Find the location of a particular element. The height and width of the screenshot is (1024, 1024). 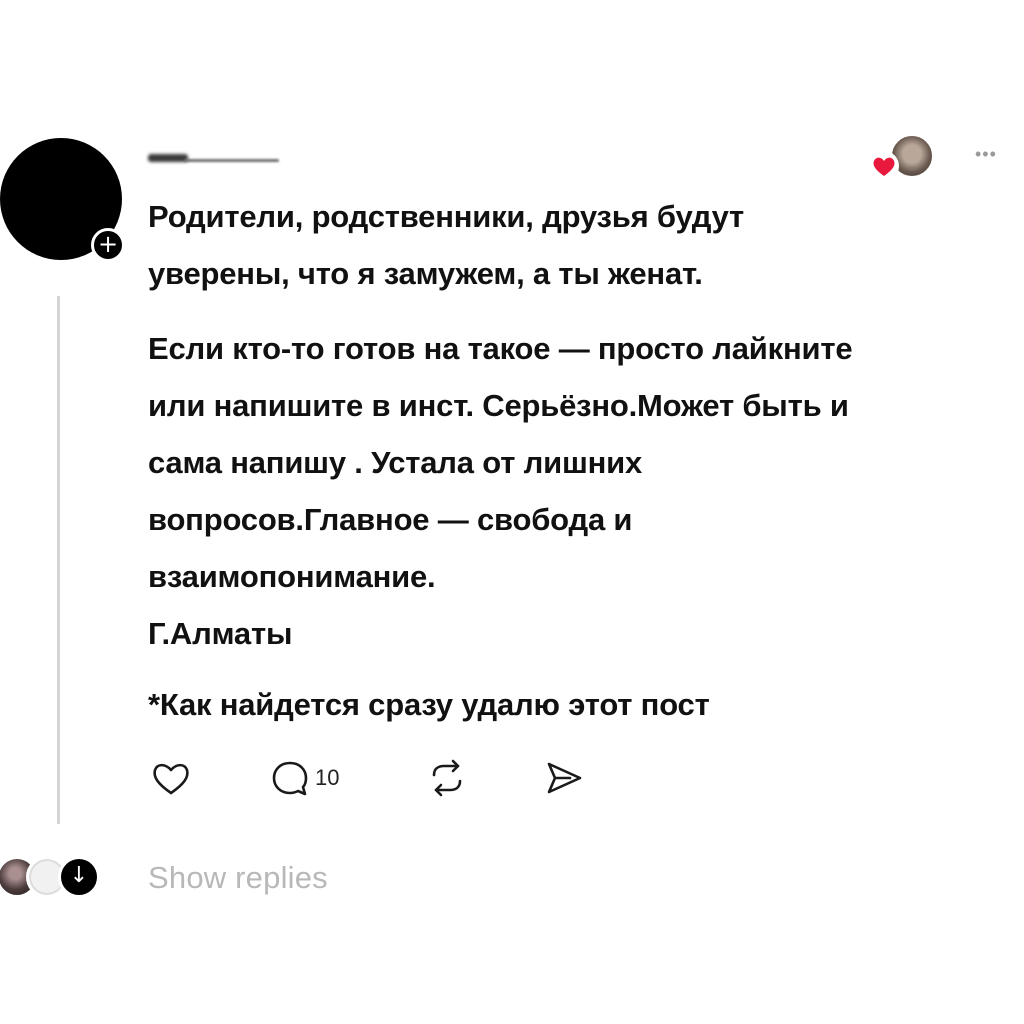

comment-button: 10 is located at coordinates (303, 778).